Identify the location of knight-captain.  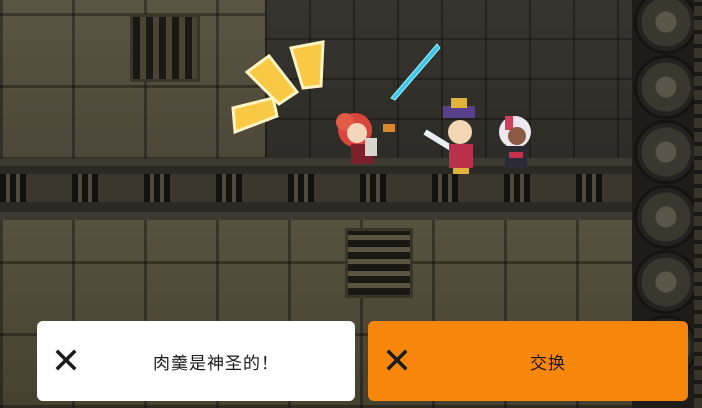
(449, 136).